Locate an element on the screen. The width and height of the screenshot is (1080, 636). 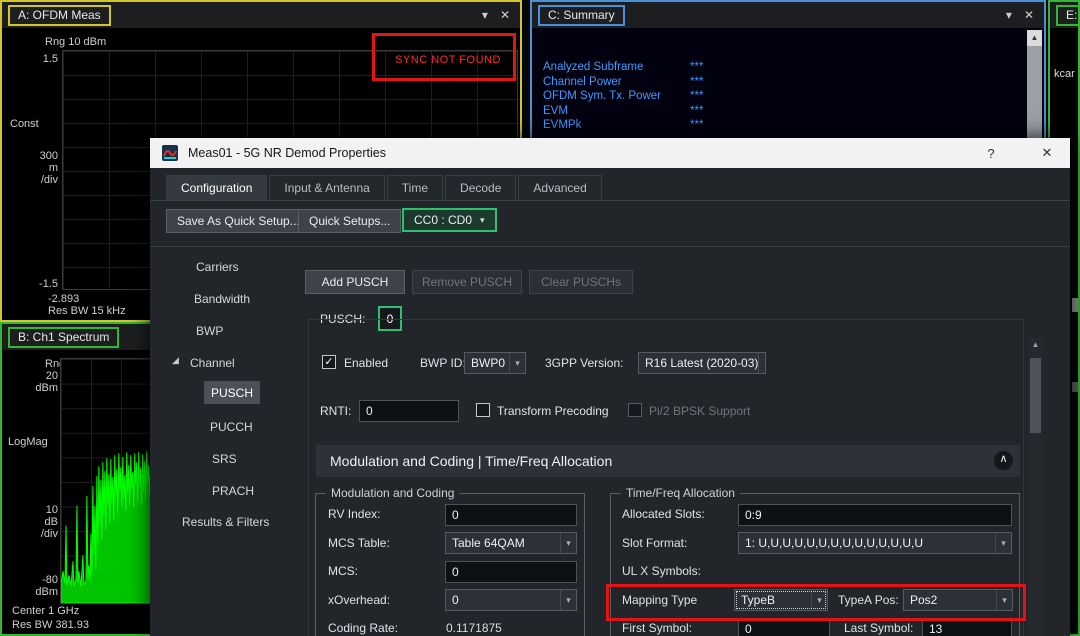
ul-x-symbols-label: UL X Symbols: is located at coordinates (661, 571).